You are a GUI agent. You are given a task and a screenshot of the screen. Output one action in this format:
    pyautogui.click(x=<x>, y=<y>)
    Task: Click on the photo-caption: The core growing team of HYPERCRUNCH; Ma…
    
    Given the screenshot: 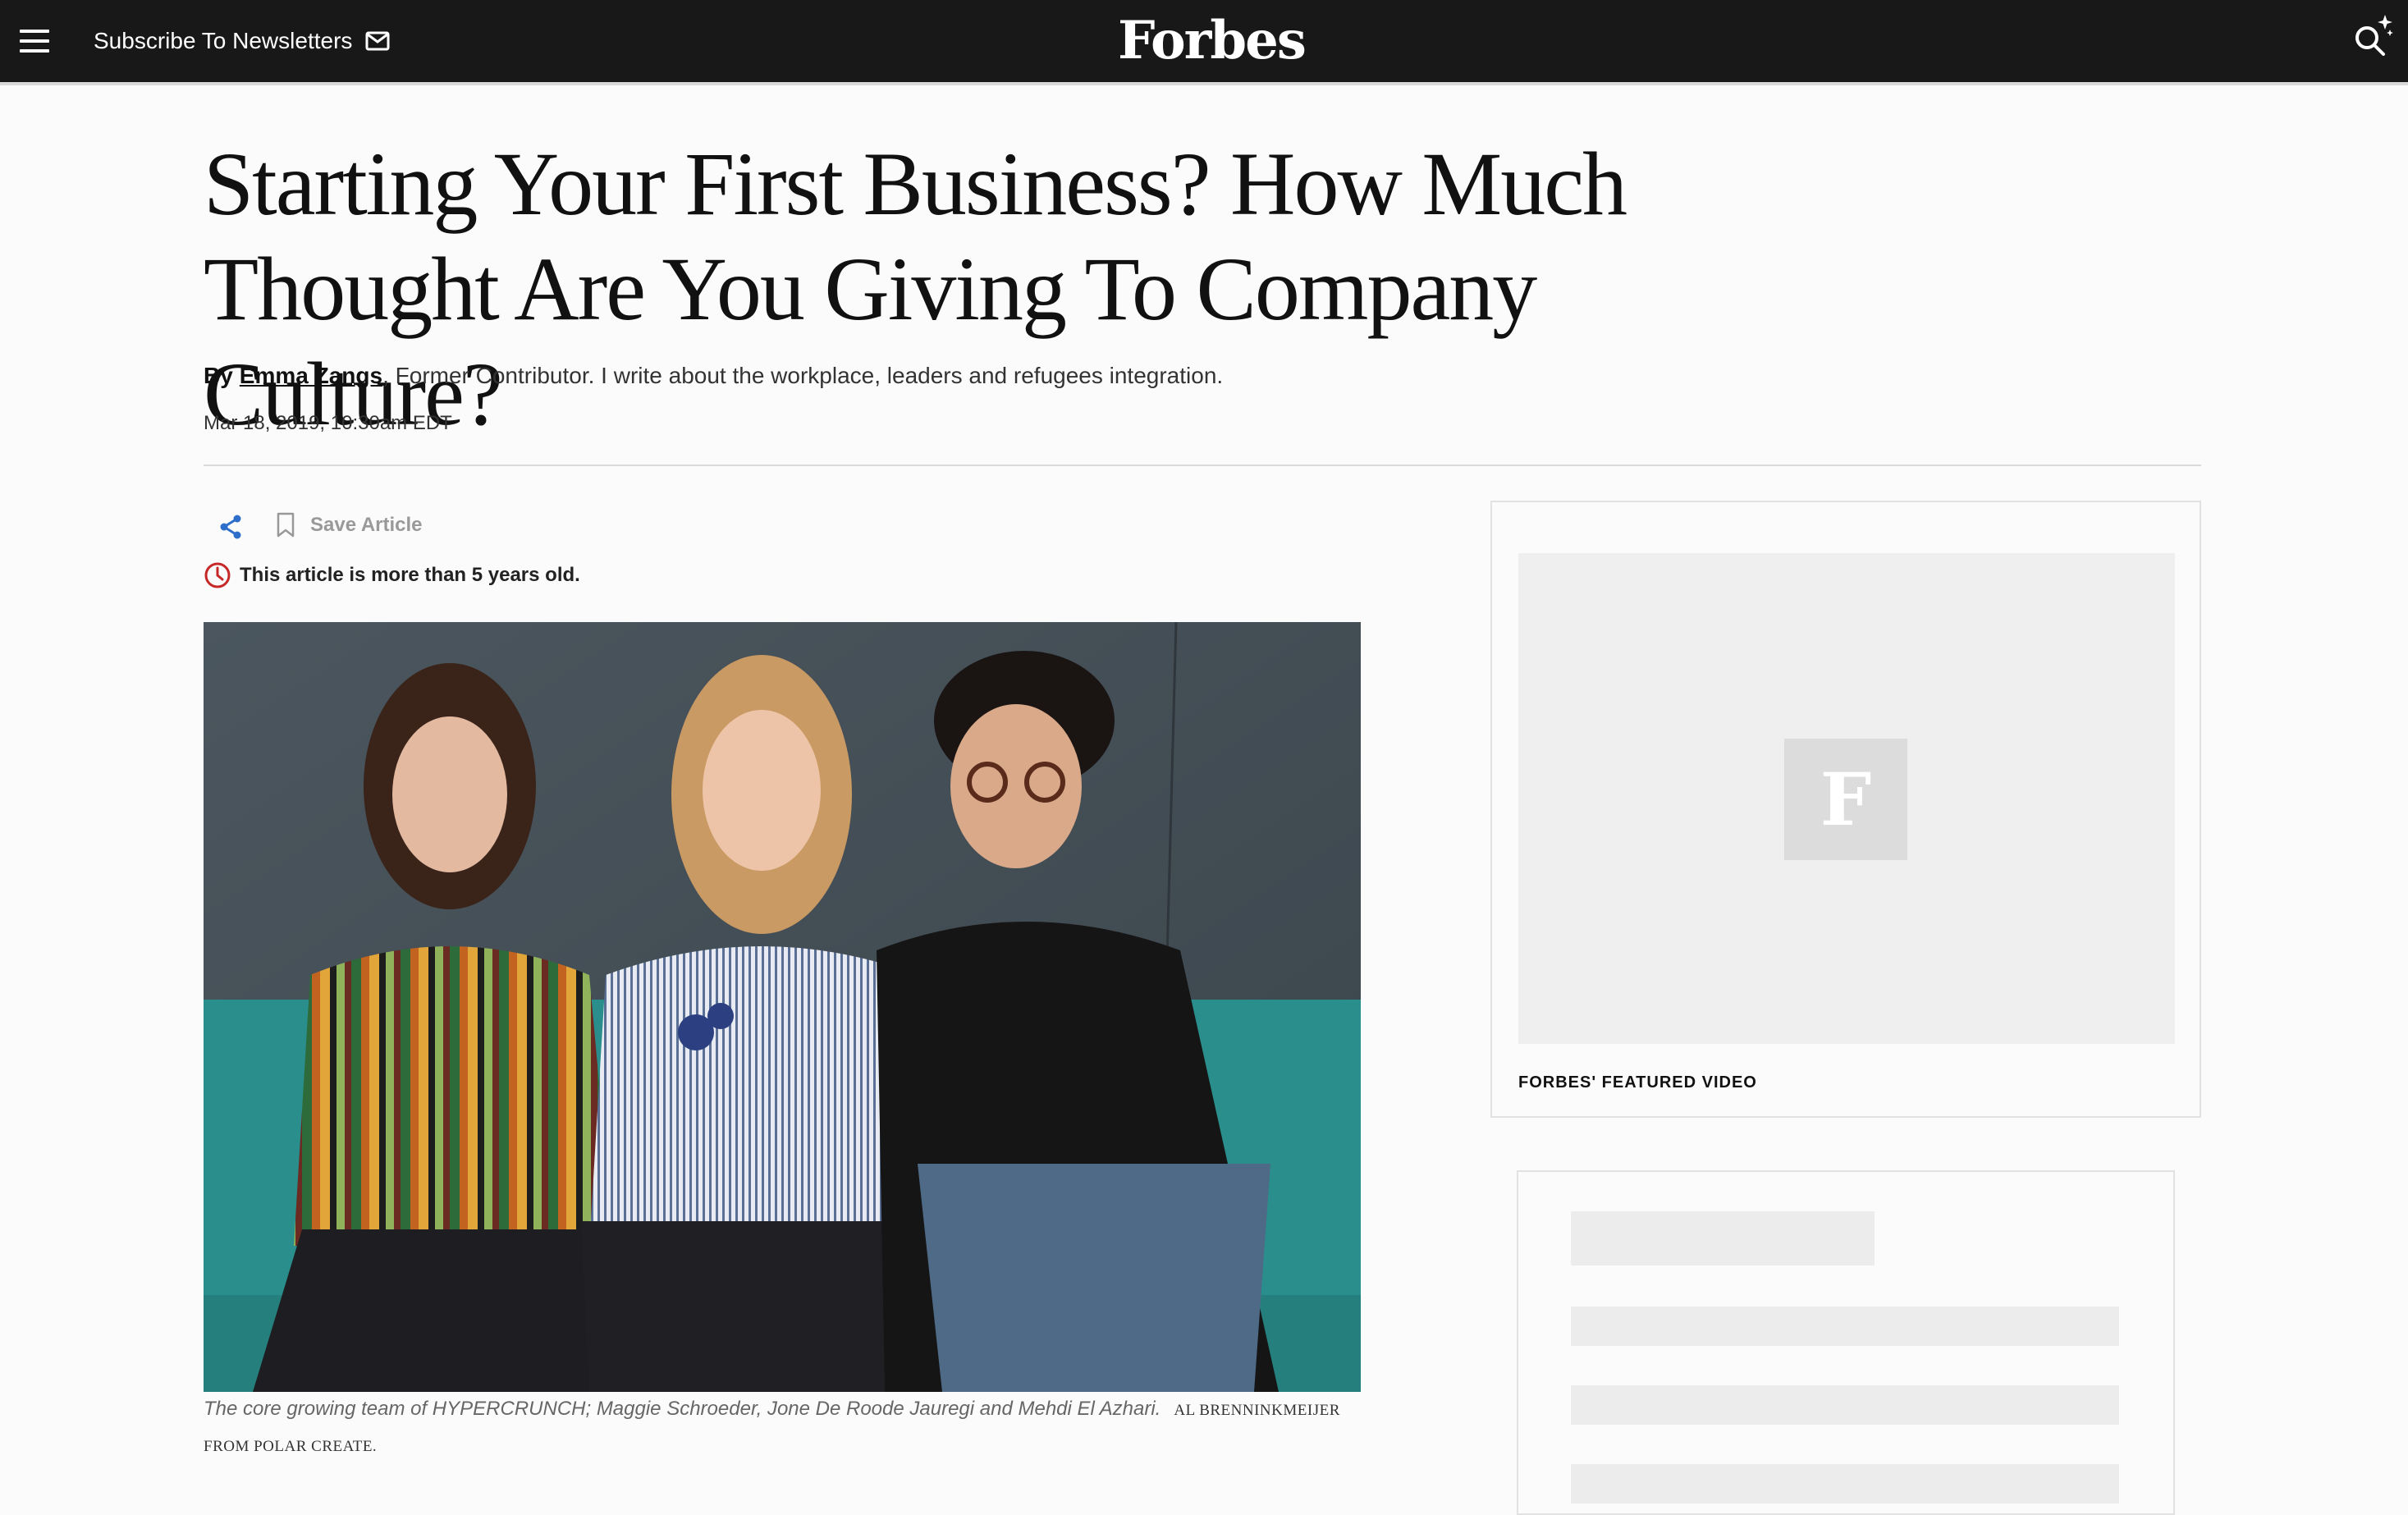 What is the action you would take?
    pyautogui.click(x=783, y=1428)
    